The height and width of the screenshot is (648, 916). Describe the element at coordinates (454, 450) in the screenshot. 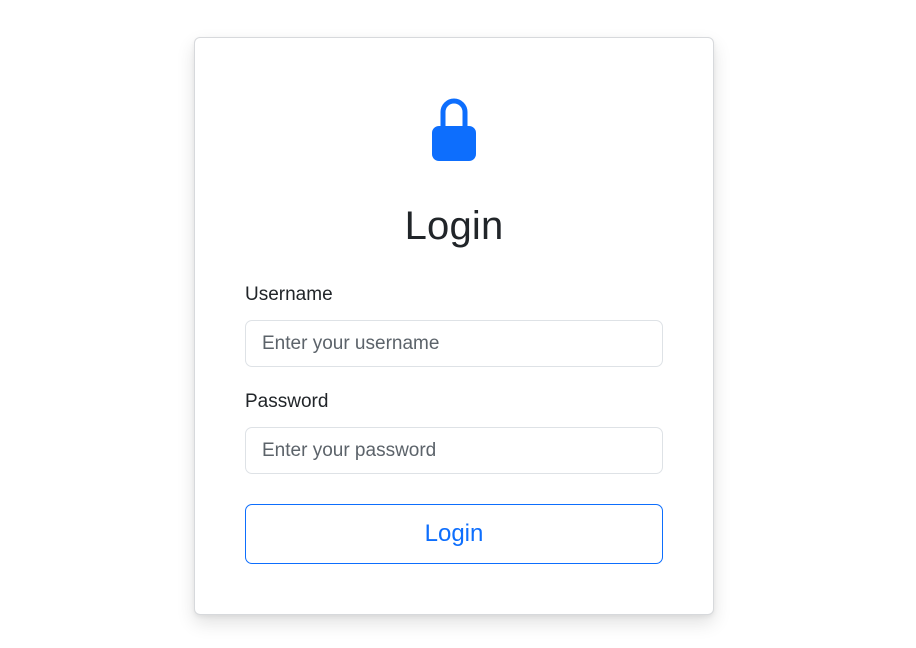

I see `password-input` at that location.